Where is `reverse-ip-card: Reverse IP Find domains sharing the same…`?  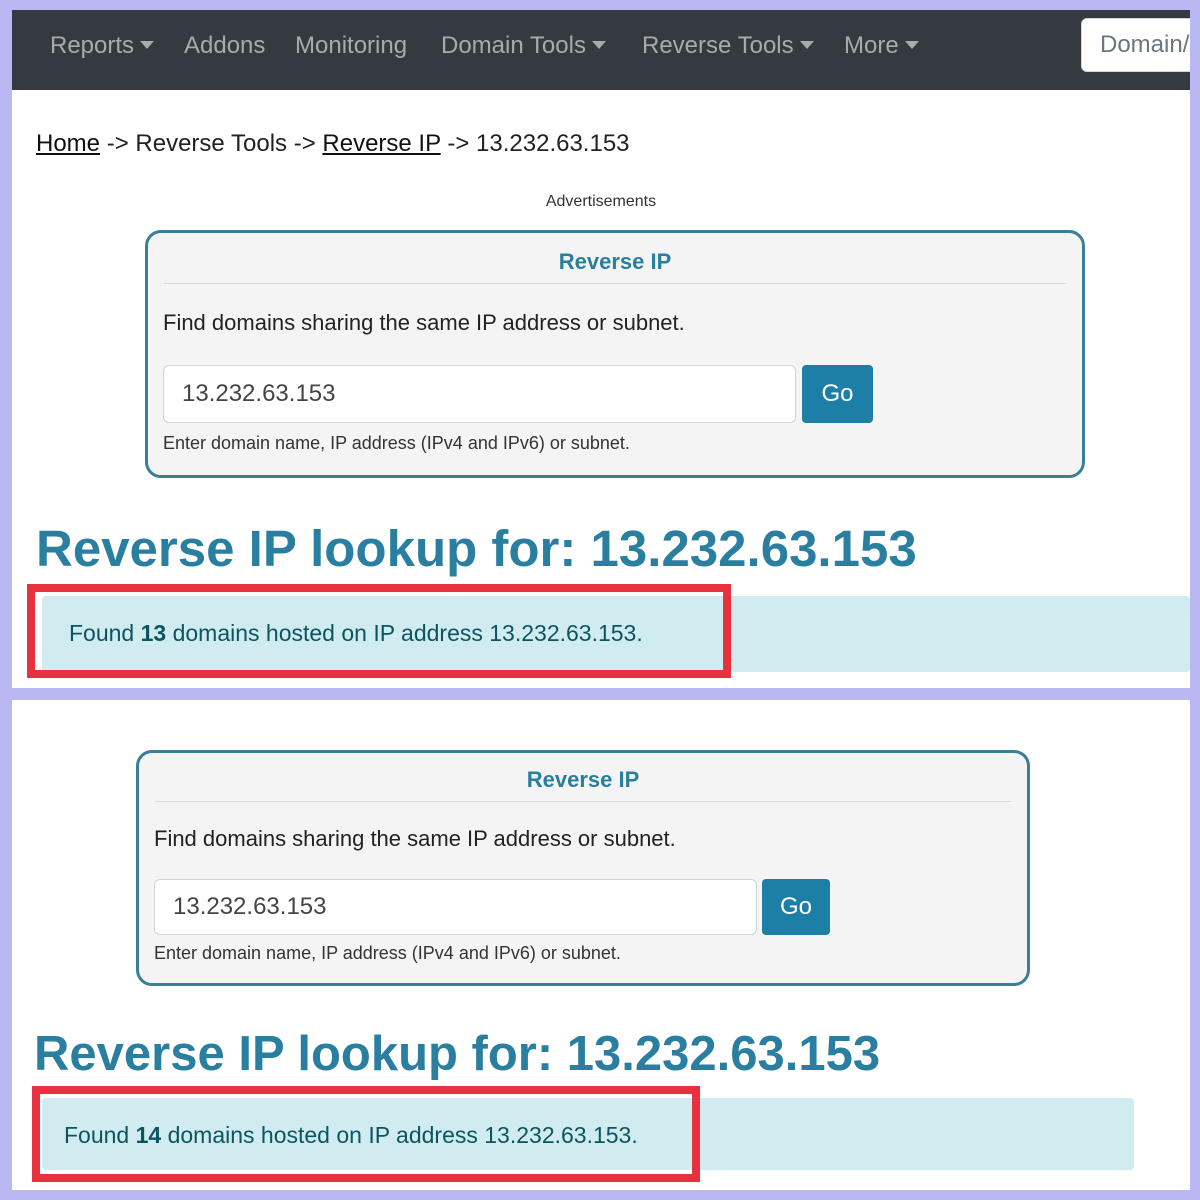
reverse-ip-card: Reverse IP Find domains sharing the same… is located at coordinates (583, 868).